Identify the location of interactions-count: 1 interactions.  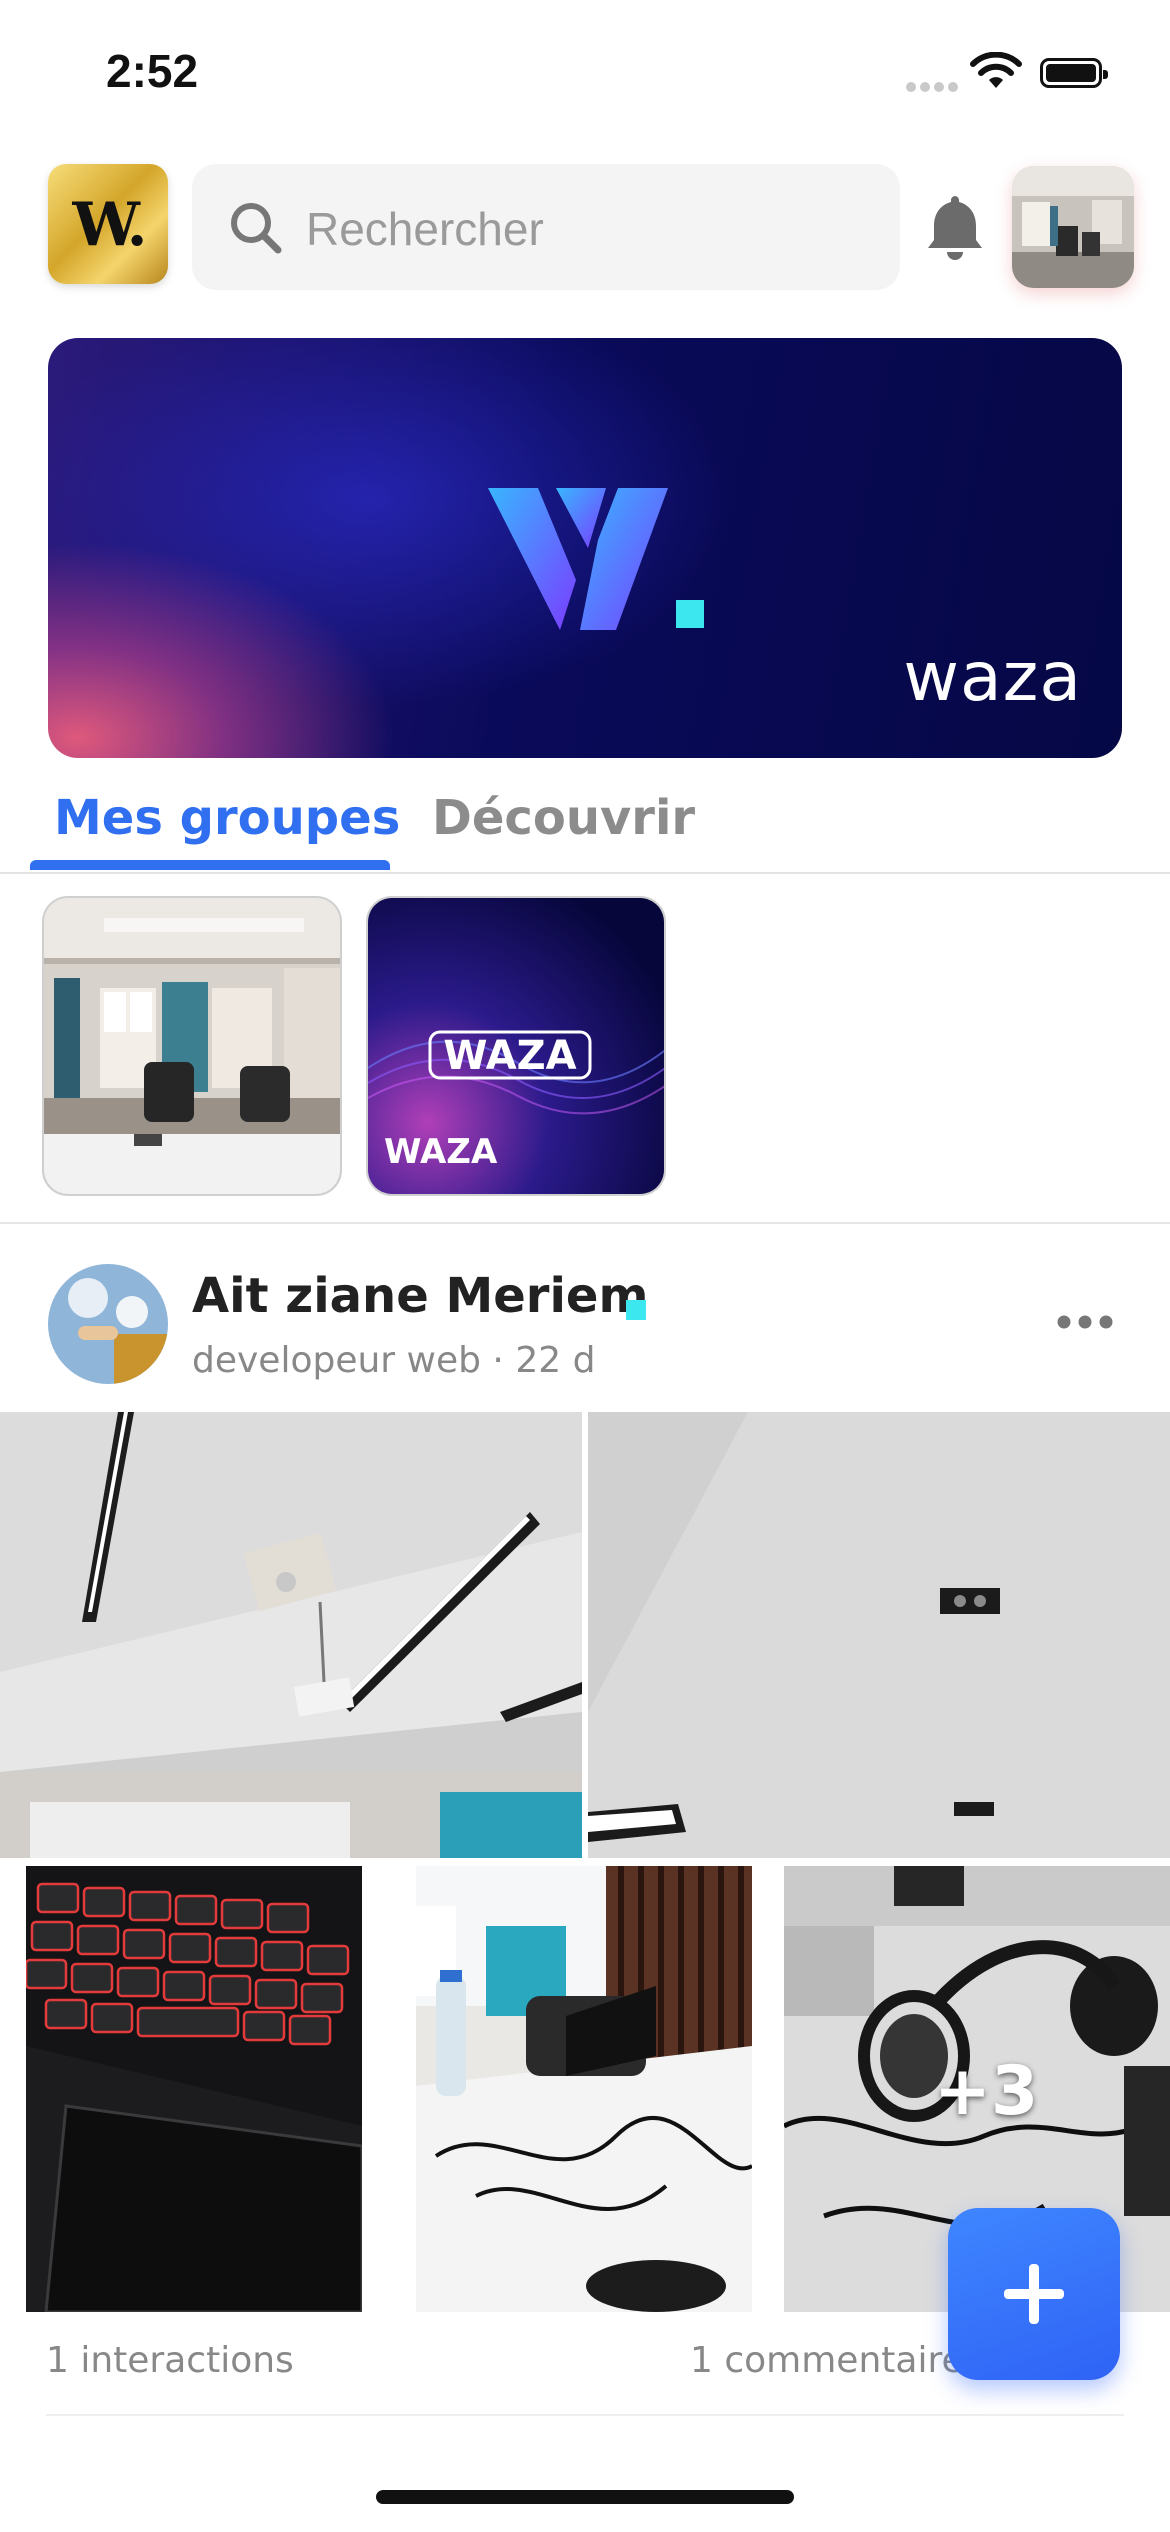
(170, 2360).